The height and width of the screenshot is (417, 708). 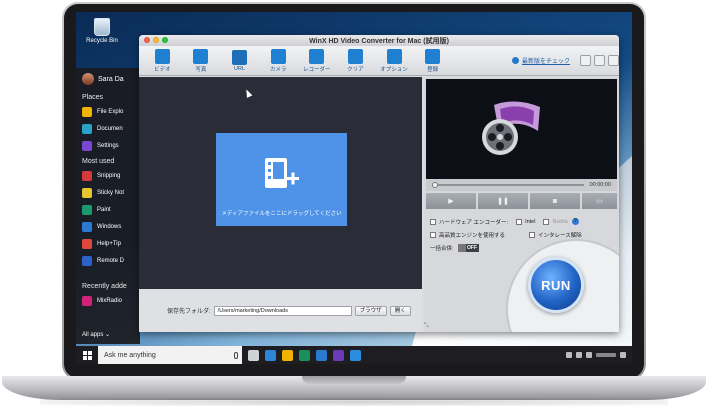 What do you see at coordinates (556, 285) in the screenshot?
I see `run-button: RUN` at bounding box center [556, 285].